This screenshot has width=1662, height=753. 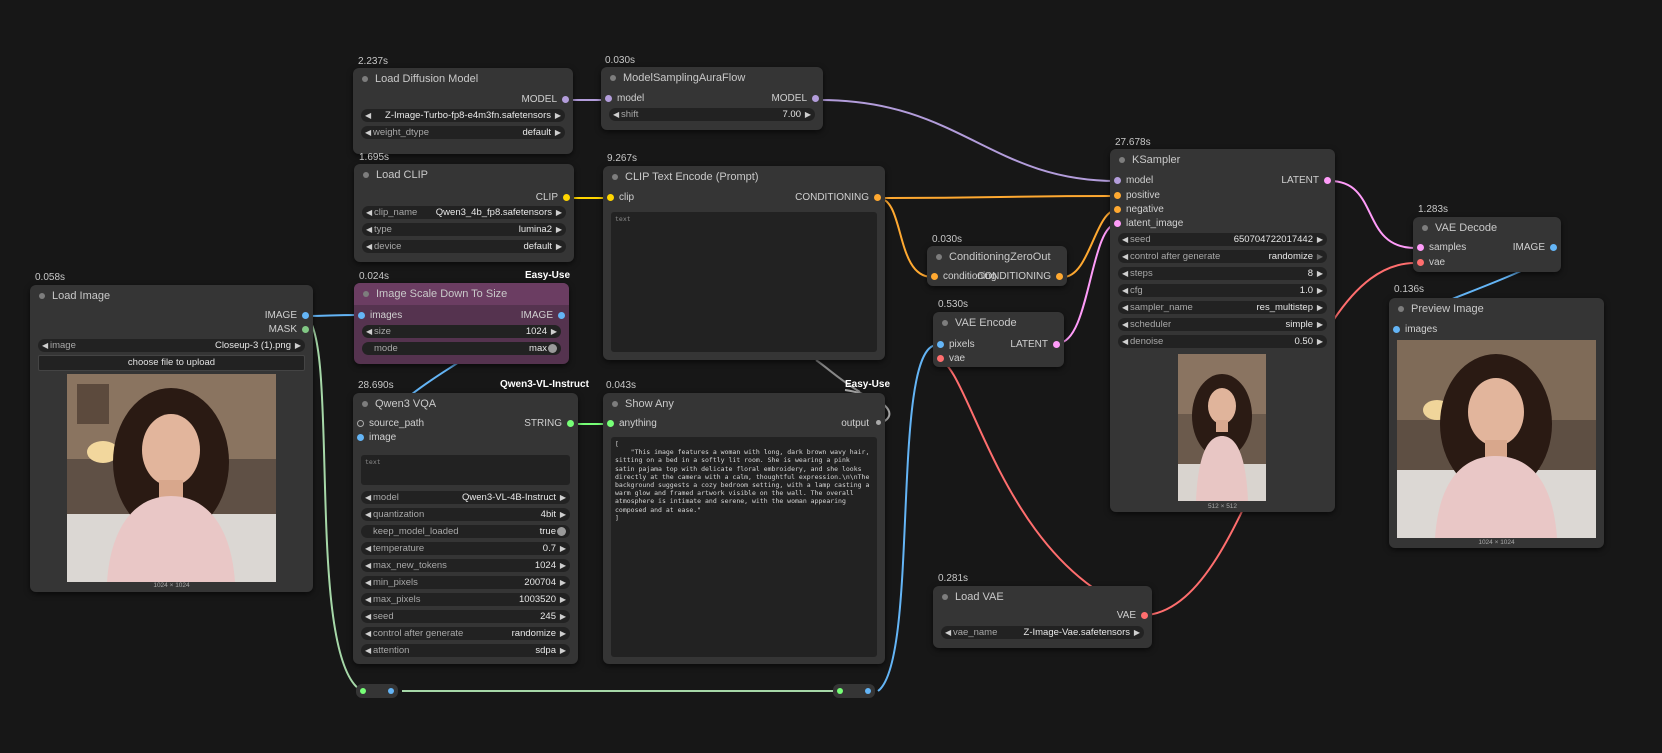 What do you see at coordinates (1222, 239) in the screenshot?
I see `seed-number: ◀ seed 650704722017442 ▶` at bounding box center [1222, 239].